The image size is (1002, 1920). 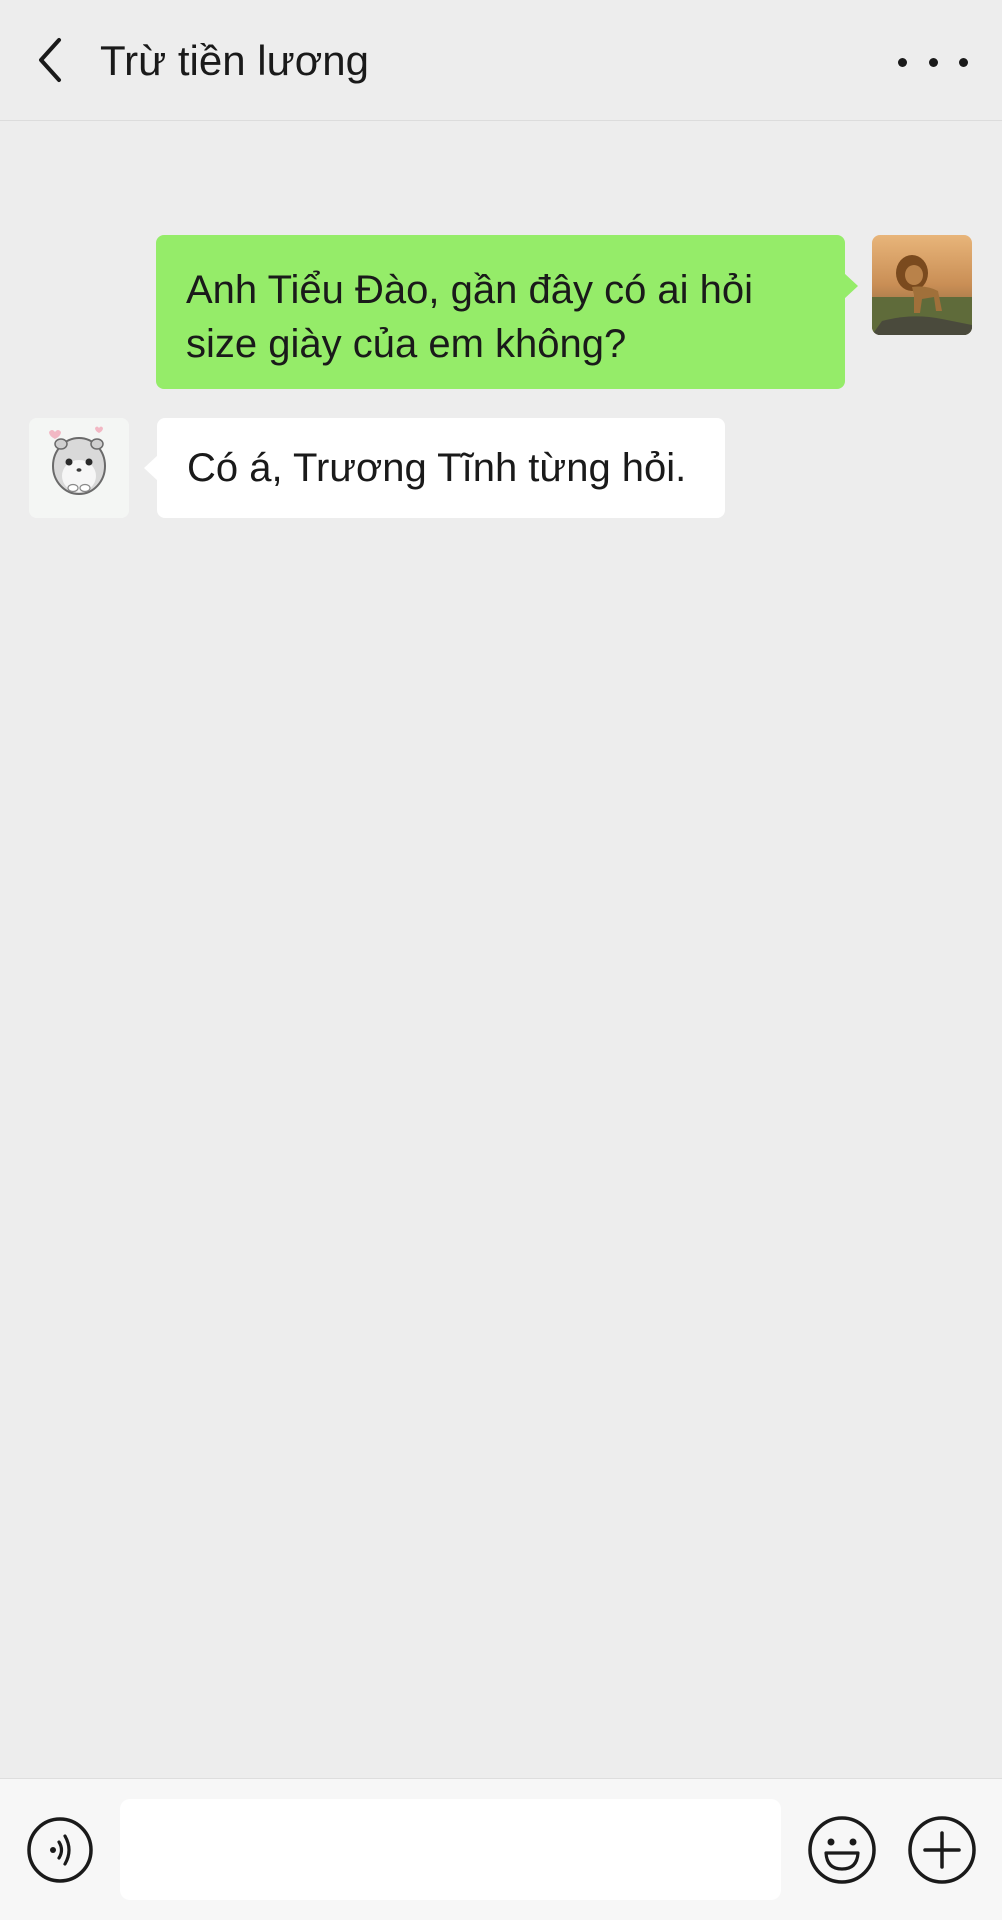 What do you see at coordinates (450, 1849) in the screenshot?
I see `message-input` at bounding box center [450, 1849].